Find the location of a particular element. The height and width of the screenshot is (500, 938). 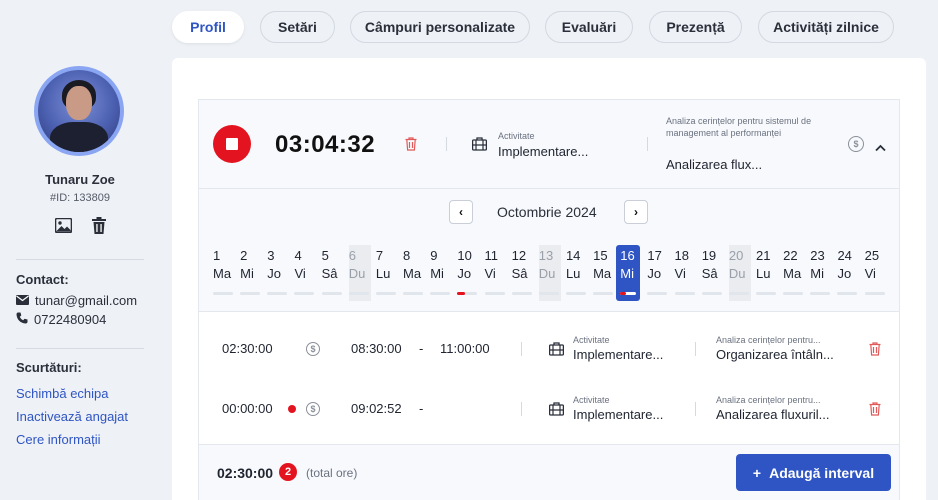

calendar-day: 7 Lu is located at coordinates (386, 273).